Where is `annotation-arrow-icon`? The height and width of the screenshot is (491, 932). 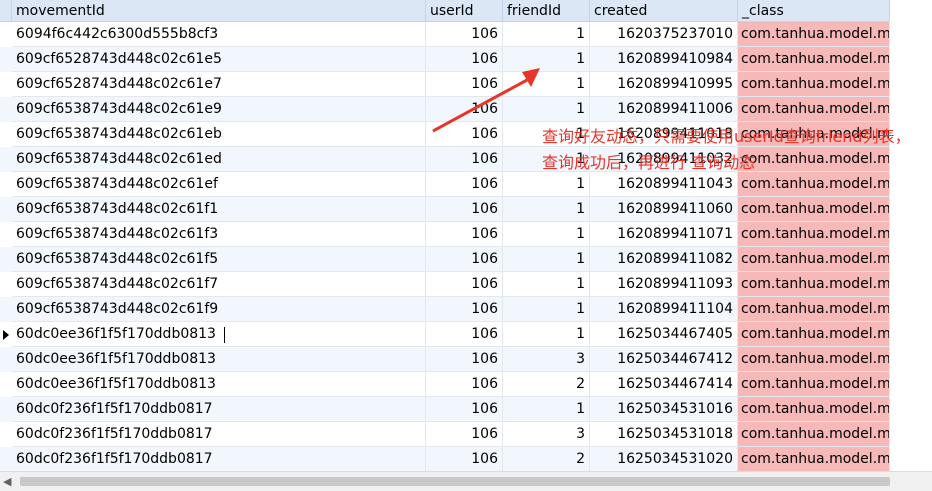 annotation-arrow-icon is located at coordinates (486, 100).